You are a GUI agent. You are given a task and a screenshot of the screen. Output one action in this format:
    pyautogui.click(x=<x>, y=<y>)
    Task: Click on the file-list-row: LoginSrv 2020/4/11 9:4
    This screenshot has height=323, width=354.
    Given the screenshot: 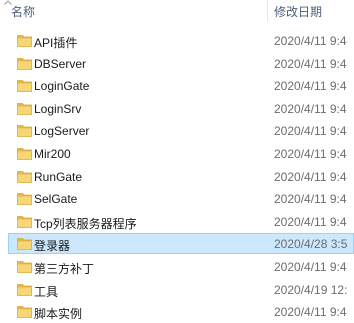 What is the action you would take?
    pyautogui.click(x=177, y=109)
    